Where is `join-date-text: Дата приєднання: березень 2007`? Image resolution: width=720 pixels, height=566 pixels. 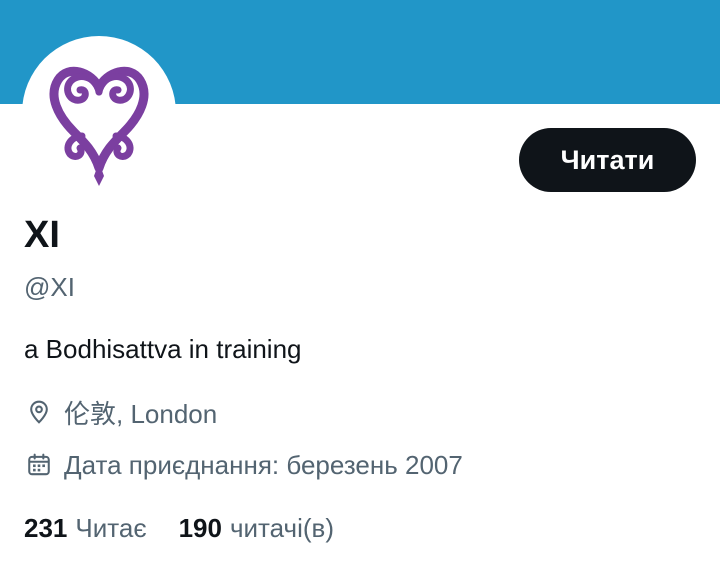
join-date-text: Дата приєднання: березень 2007 is located at coordinates (263, 464).